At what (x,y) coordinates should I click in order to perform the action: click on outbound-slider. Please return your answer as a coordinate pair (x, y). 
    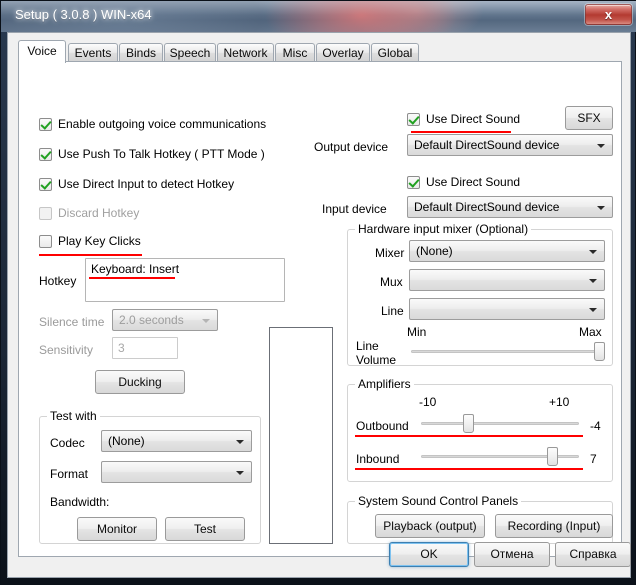
    Looking at the image, I should click on (500, 423).